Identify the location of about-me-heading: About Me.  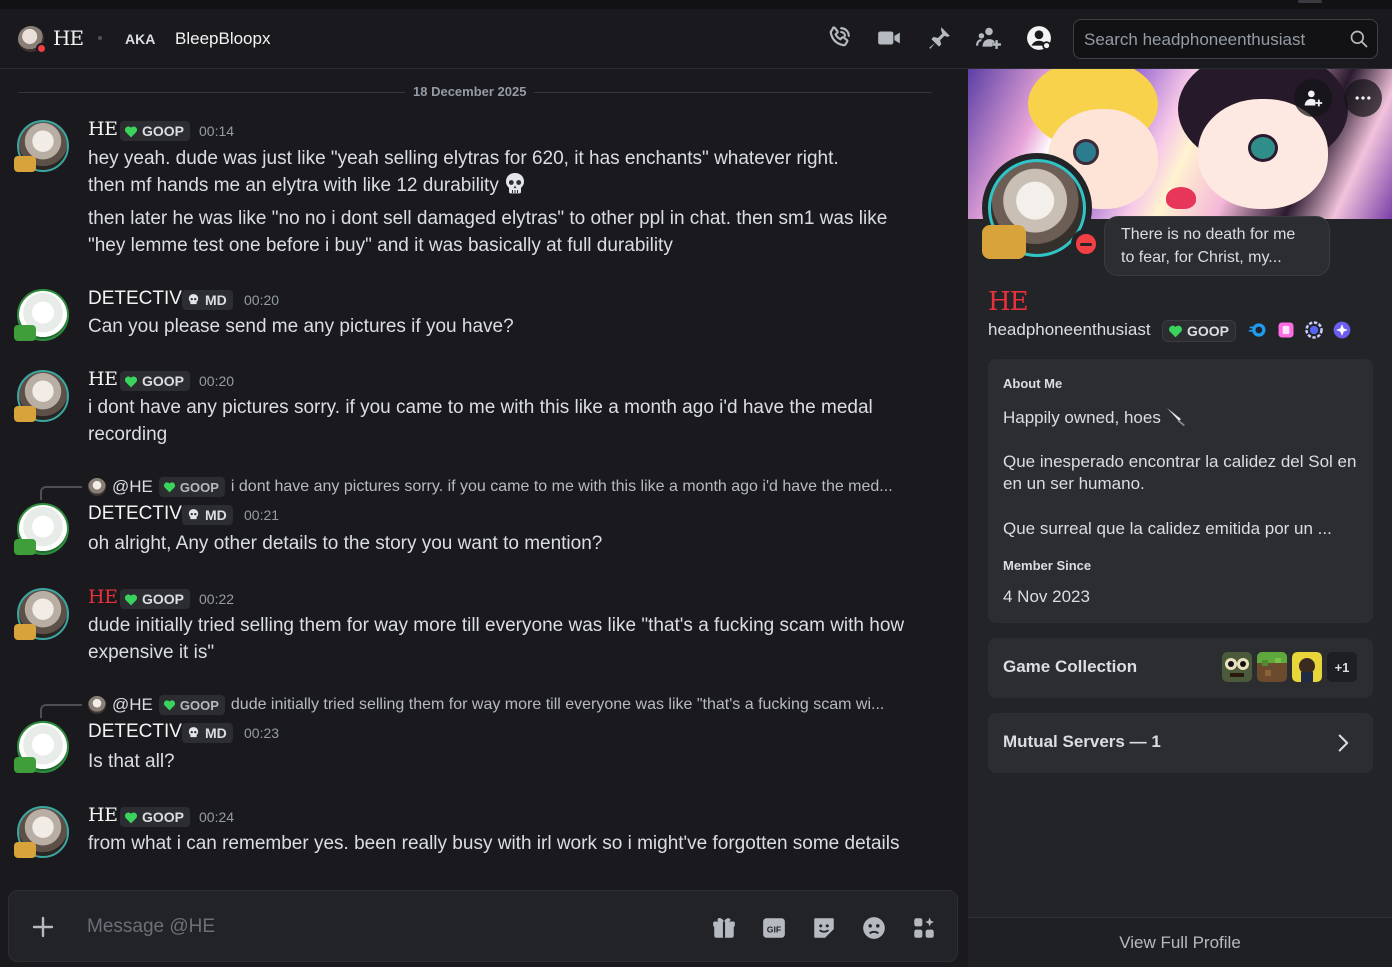
(1033, 383).